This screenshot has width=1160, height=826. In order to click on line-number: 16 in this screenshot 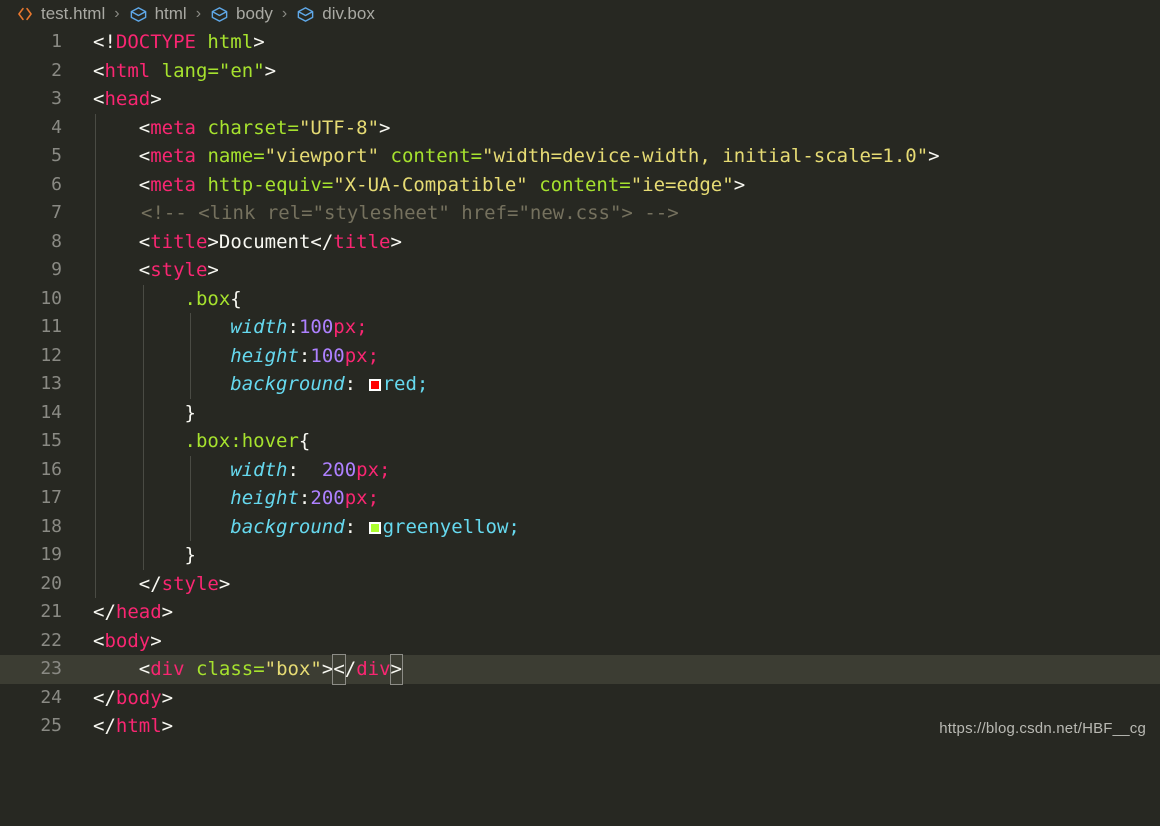, I will do `click(51, 469)`.